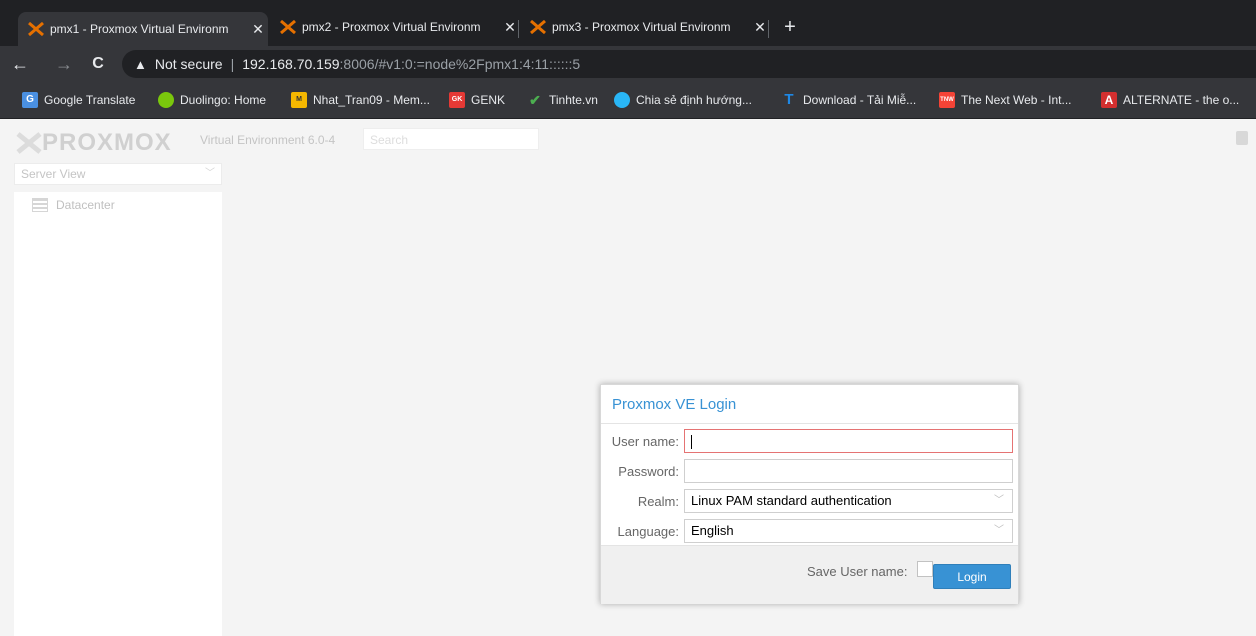 This screenshot has height=636, width=1256. What do you see at coordinates (1242, 138) in the screenshot?
I see `documentation-icon` at bounding box center [1242, 138].